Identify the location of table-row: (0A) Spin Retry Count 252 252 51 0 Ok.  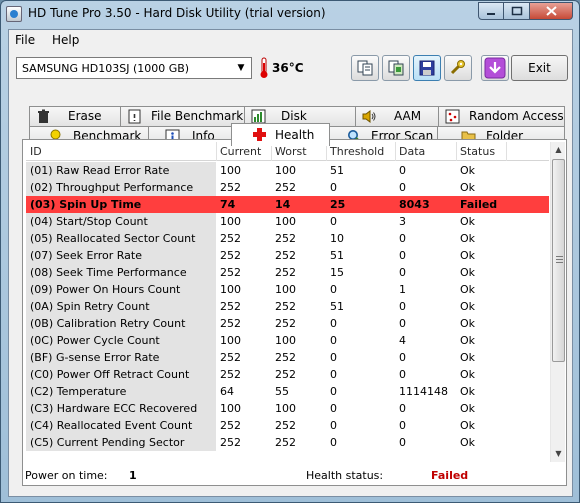
(287, 306).